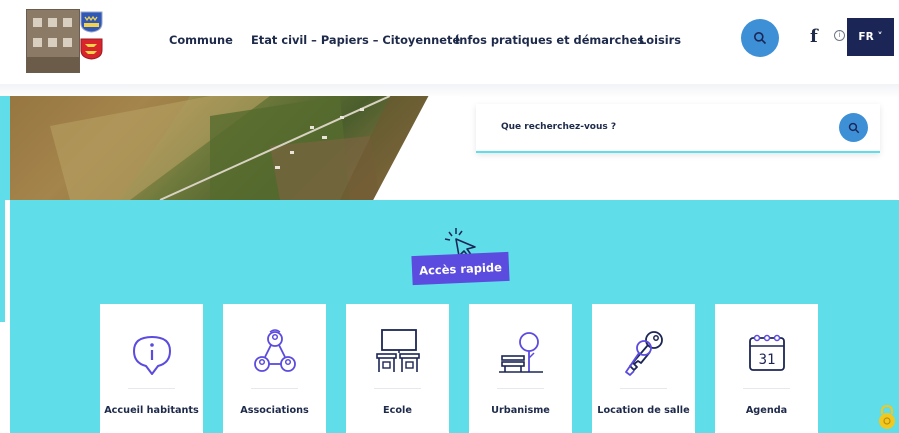  Describe the element at coordinates (235, 148) in the screenshot. I see `hero-aerial-photo` at that location.